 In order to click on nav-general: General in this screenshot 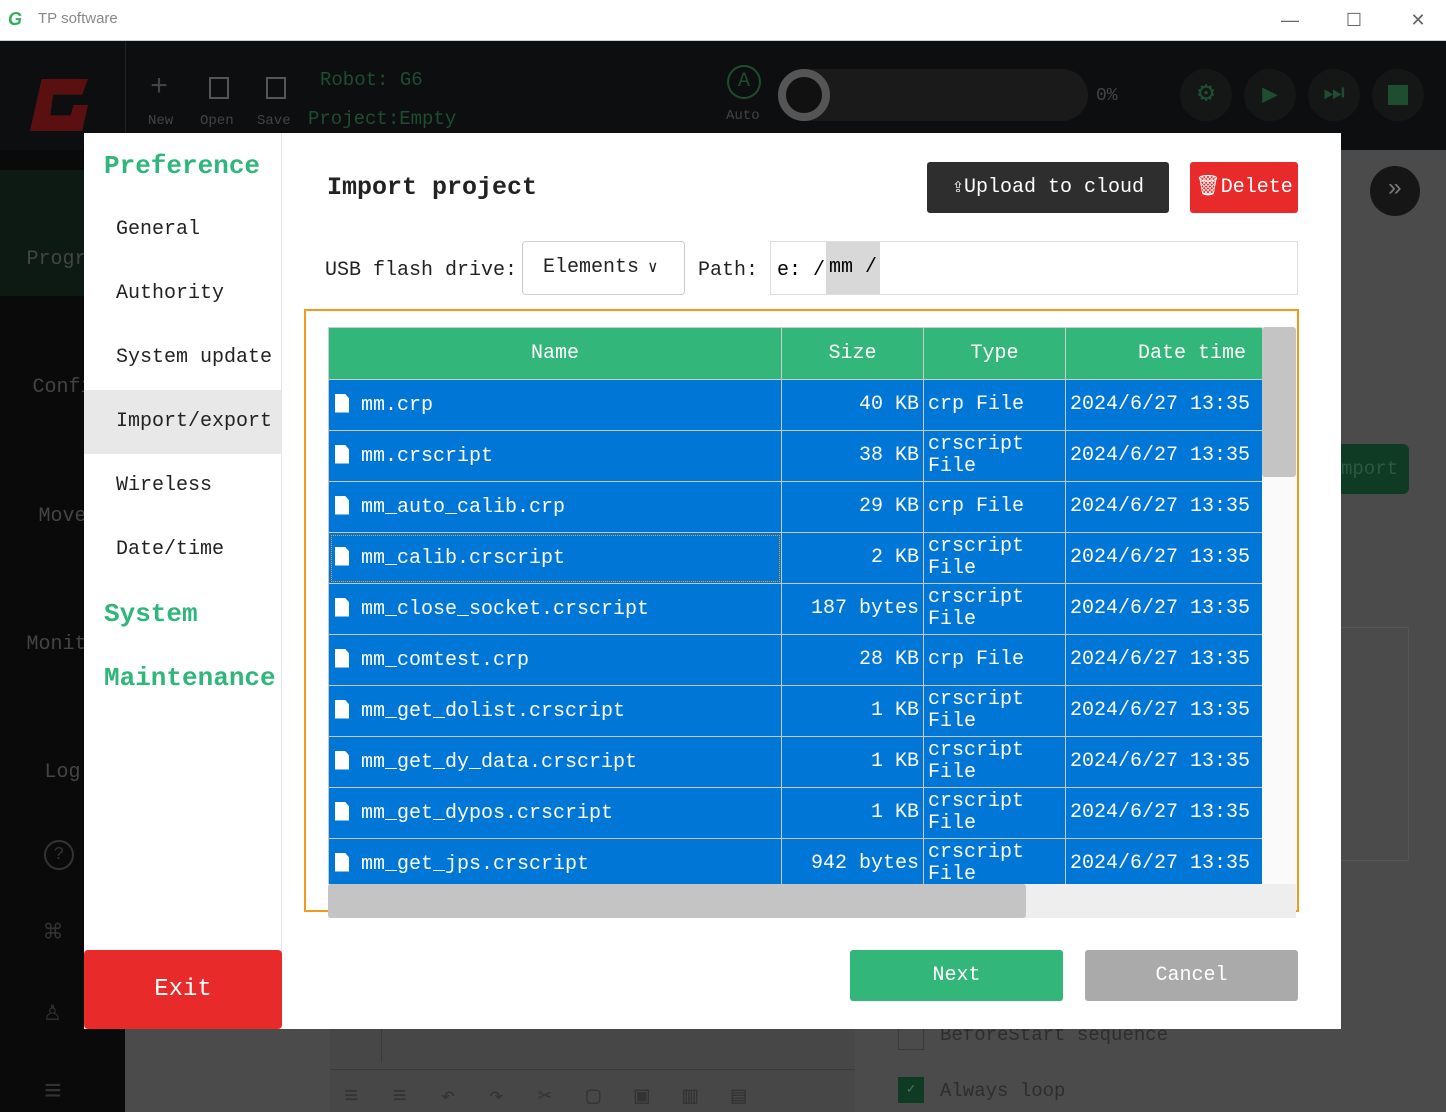, I will do `click(183, 230)`.